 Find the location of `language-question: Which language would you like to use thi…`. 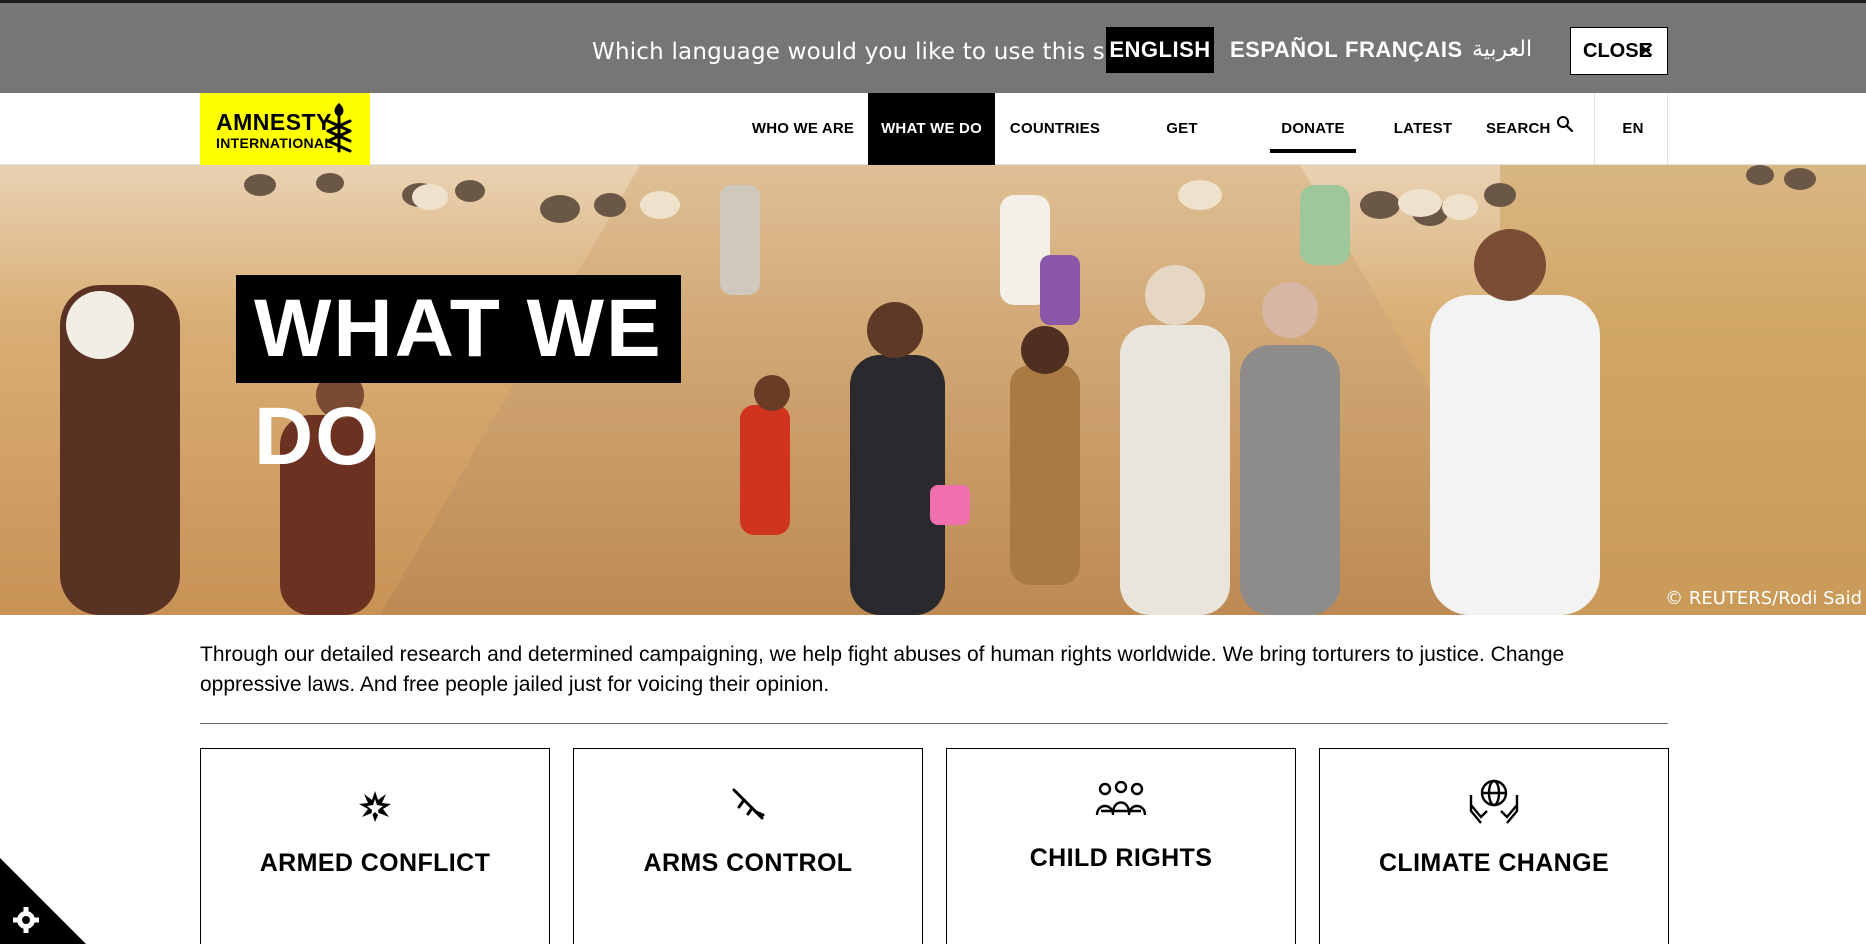

language-question: Which language would you like to use thi… is located at coordinates (884, 52).